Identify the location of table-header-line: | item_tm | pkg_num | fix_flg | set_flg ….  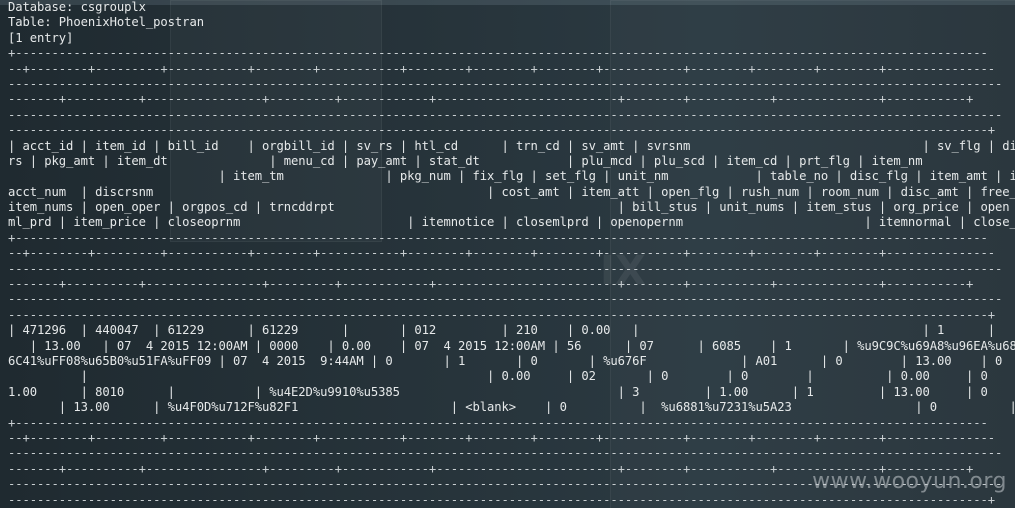
(511, 176).